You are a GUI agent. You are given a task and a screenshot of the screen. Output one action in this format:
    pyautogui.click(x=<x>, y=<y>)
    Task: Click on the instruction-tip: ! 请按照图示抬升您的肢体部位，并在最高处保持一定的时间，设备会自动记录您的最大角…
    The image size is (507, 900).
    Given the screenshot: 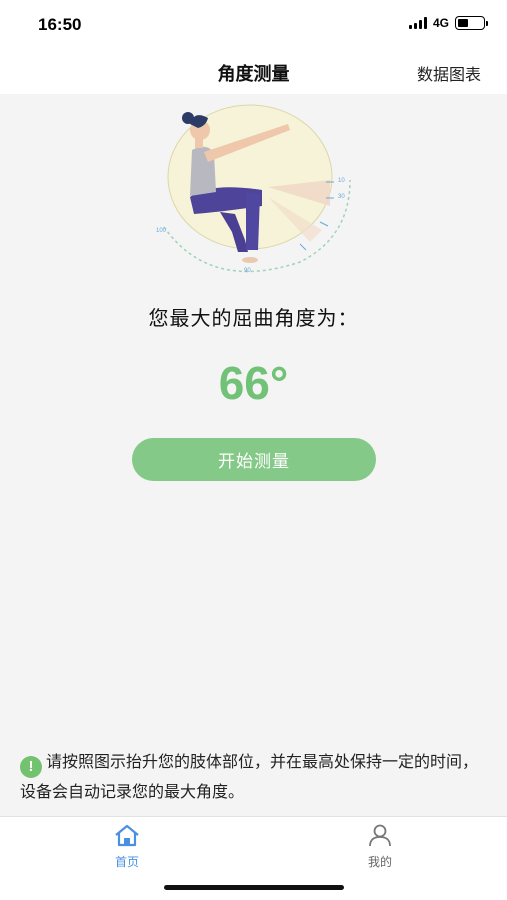 What is the action you would take?
    pyautogui.click(x=255, y=776)
    